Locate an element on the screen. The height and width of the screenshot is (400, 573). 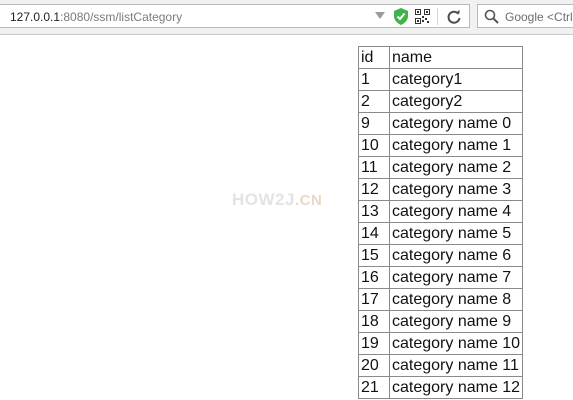
table-row: 13 category name 4 is located at coordinates (441, 211).